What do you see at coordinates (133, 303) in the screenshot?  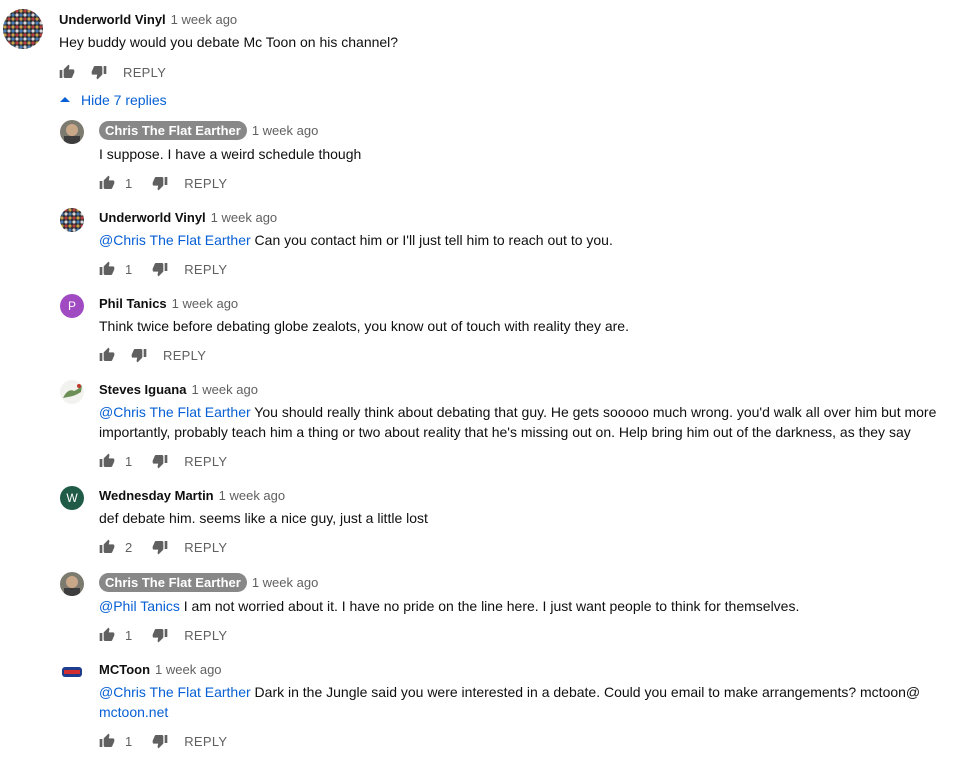 I see `author-name: Phil Tanics` at bounding box center [133, 303].